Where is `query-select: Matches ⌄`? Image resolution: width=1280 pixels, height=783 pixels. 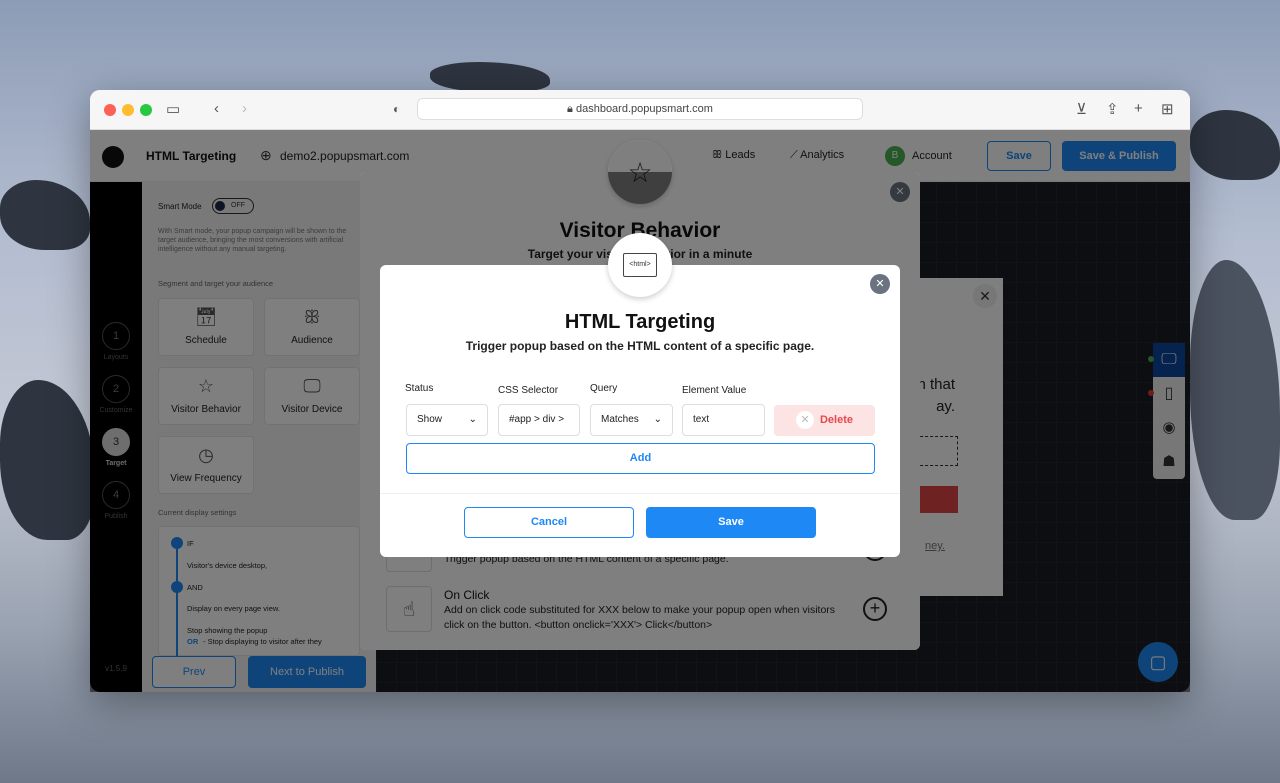
query-select: Matches ⌄ is located at coordinates (631, 420).